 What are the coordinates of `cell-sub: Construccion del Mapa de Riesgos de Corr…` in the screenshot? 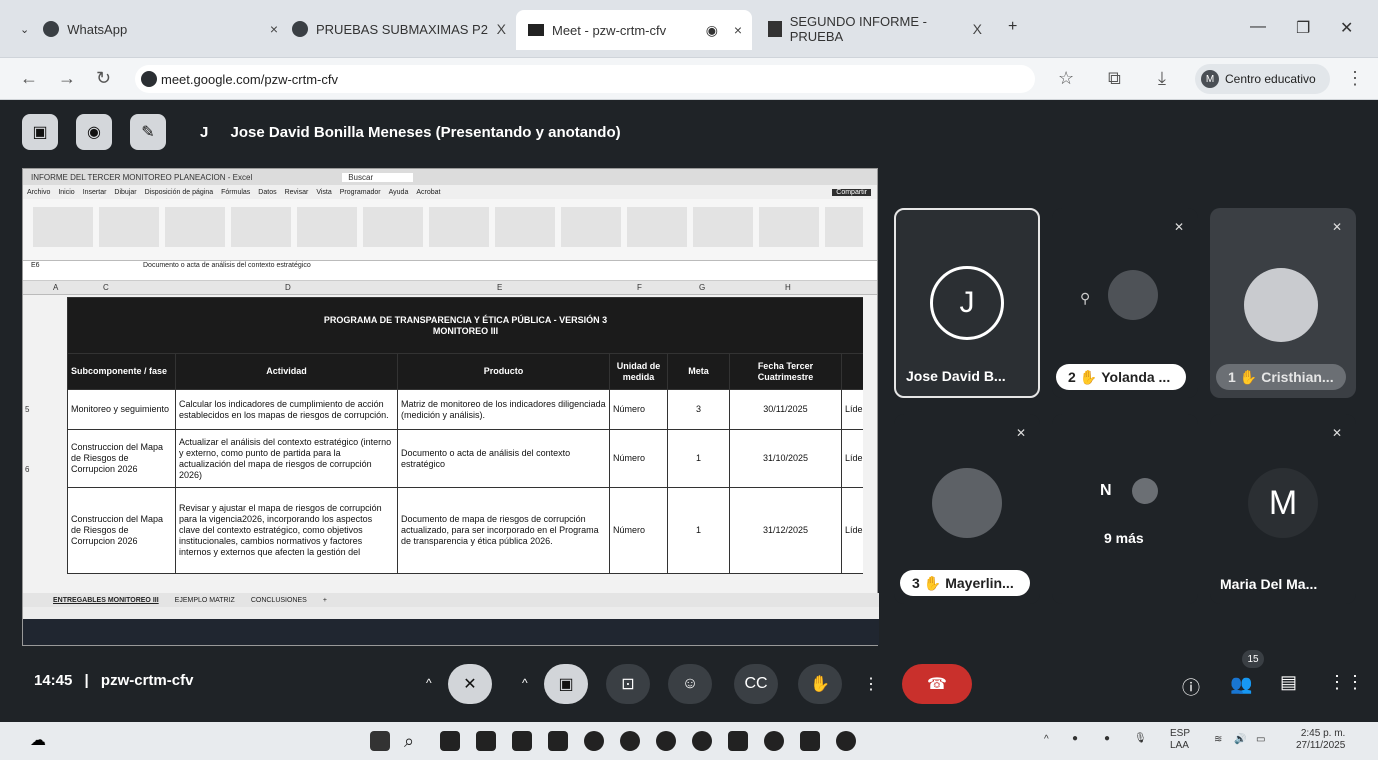 It's located at (121, 458).